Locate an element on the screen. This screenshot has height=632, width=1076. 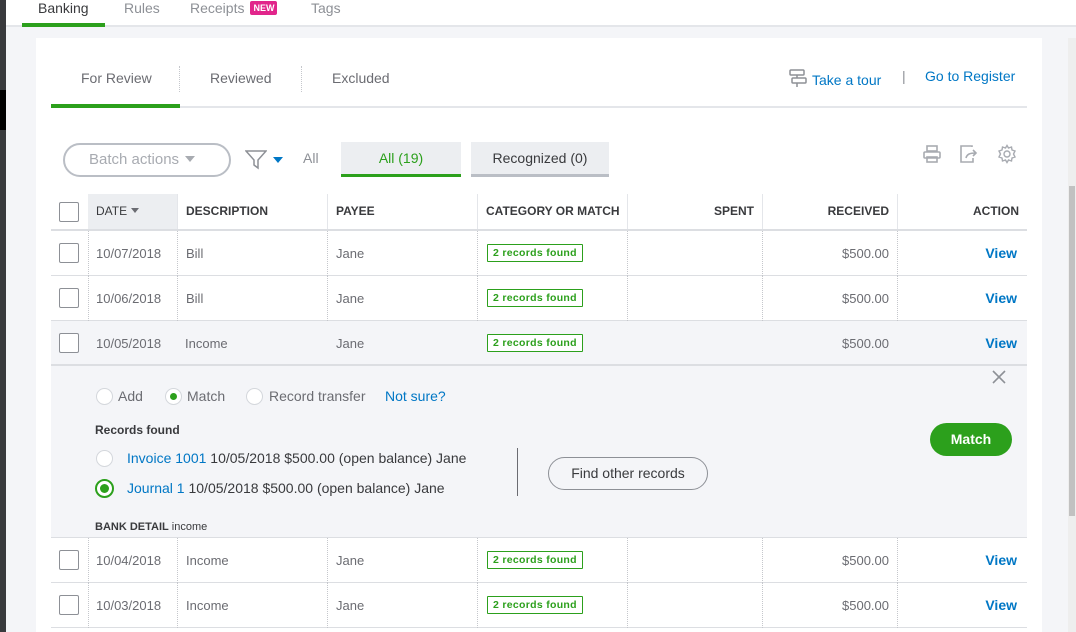
print-icon is located at coordinates (932, 156).